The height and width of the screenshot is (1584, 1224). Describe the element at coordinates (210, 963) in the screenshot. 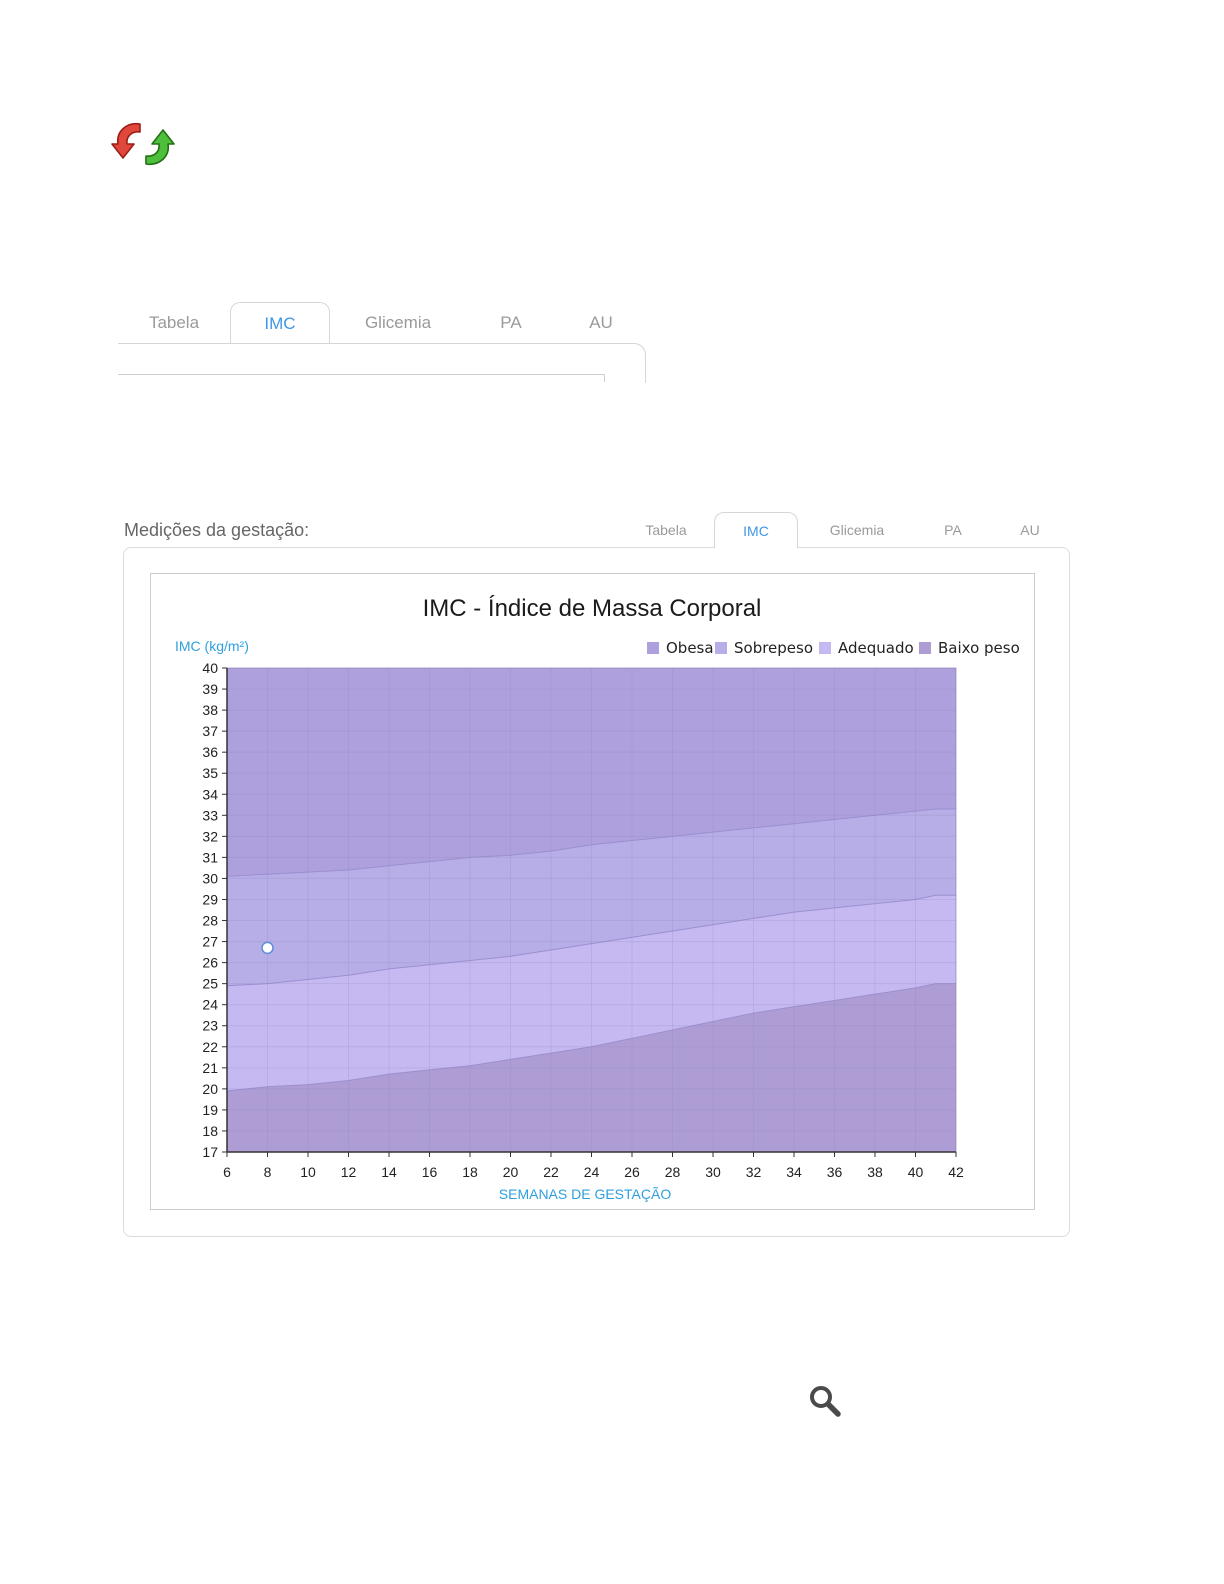

I see `y-tick-label: 26` at that location.